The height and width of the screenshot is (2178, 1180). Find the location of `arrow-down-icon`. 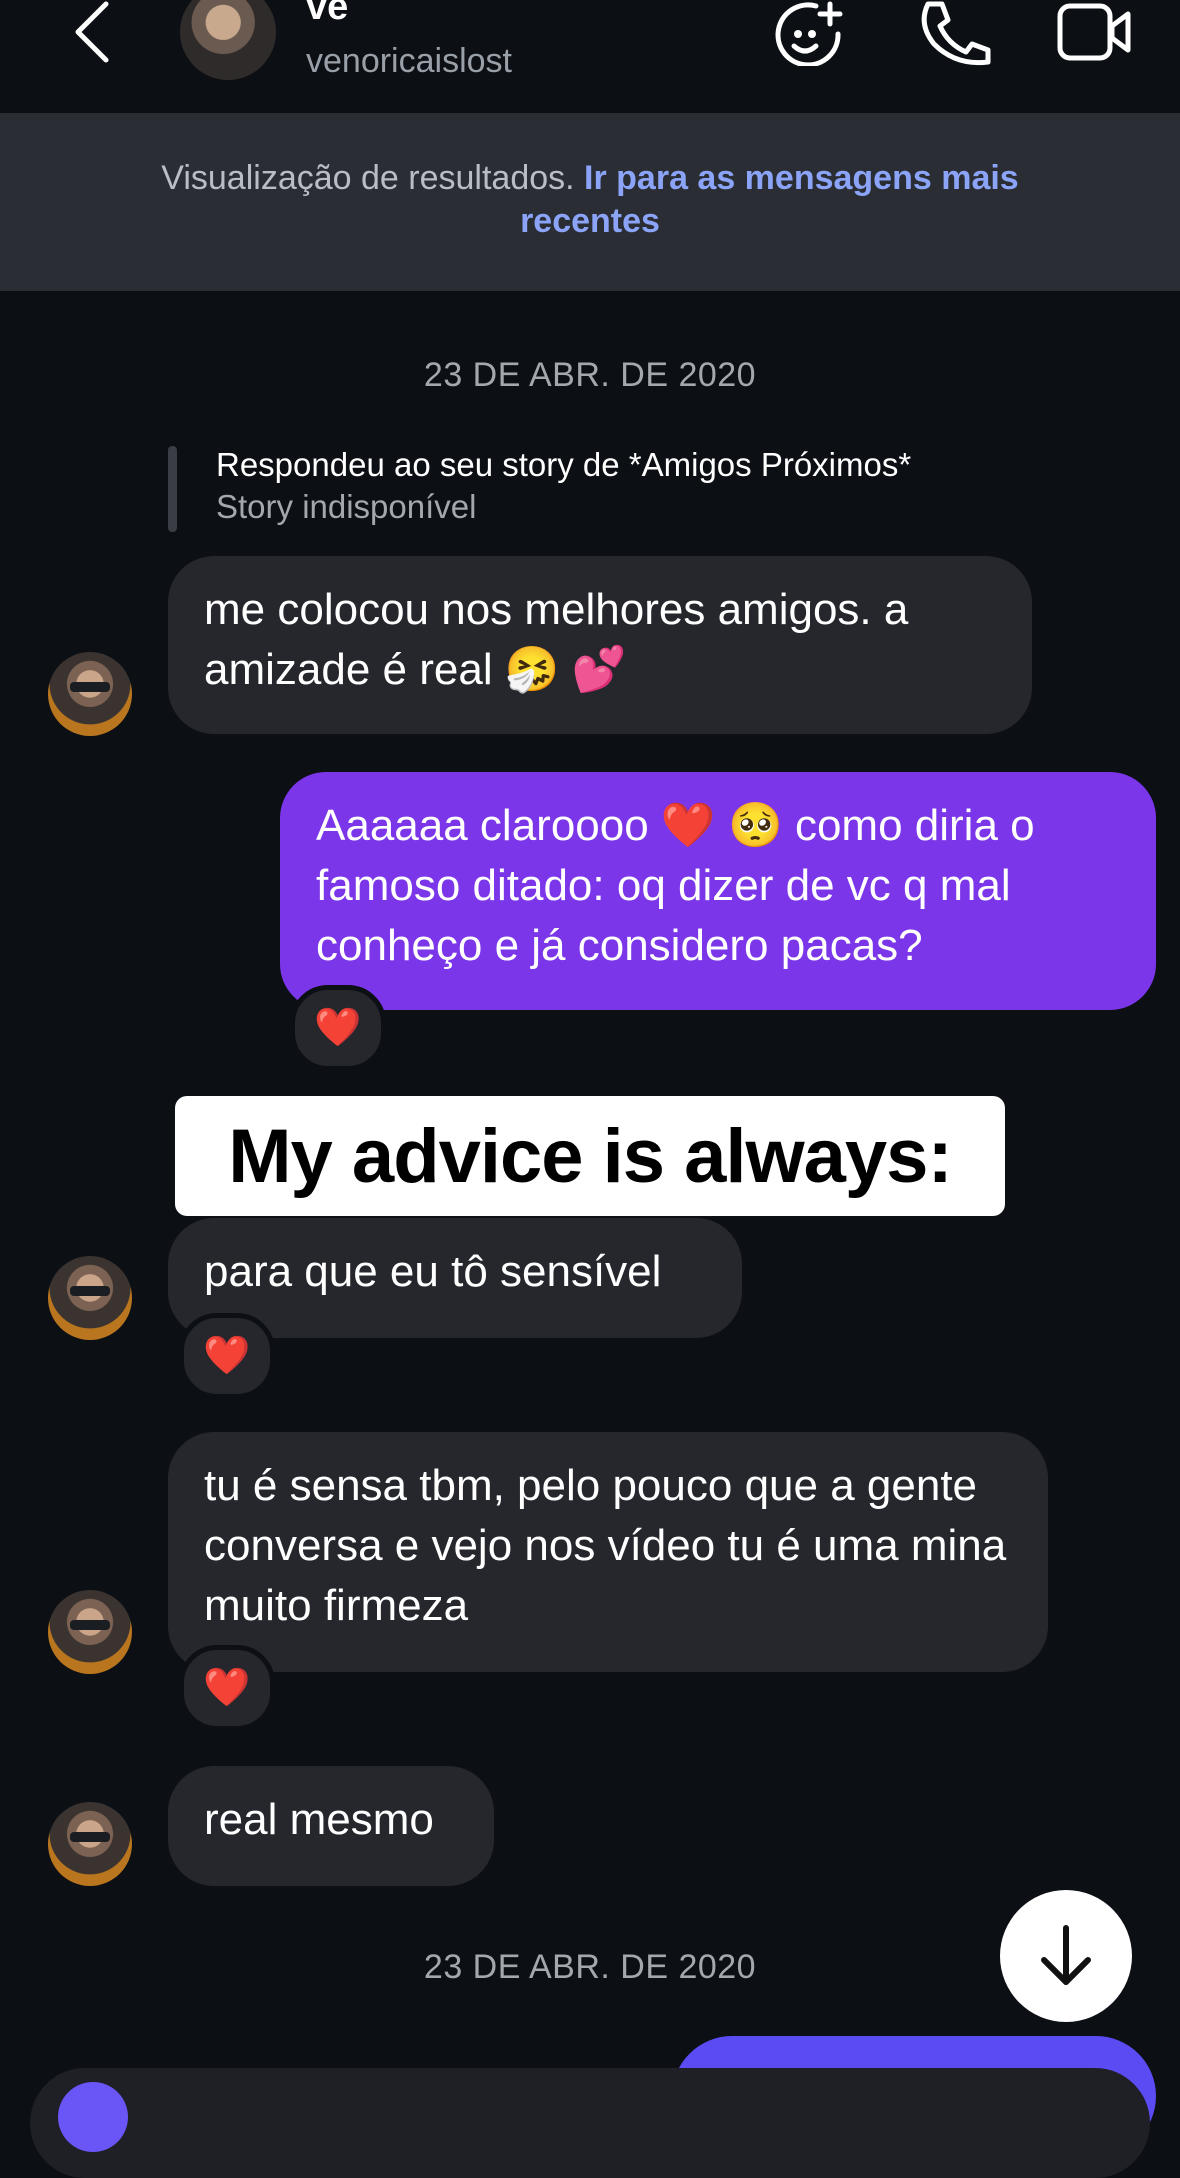

arrow-down-icon is located at coordinates (1066, 1955).